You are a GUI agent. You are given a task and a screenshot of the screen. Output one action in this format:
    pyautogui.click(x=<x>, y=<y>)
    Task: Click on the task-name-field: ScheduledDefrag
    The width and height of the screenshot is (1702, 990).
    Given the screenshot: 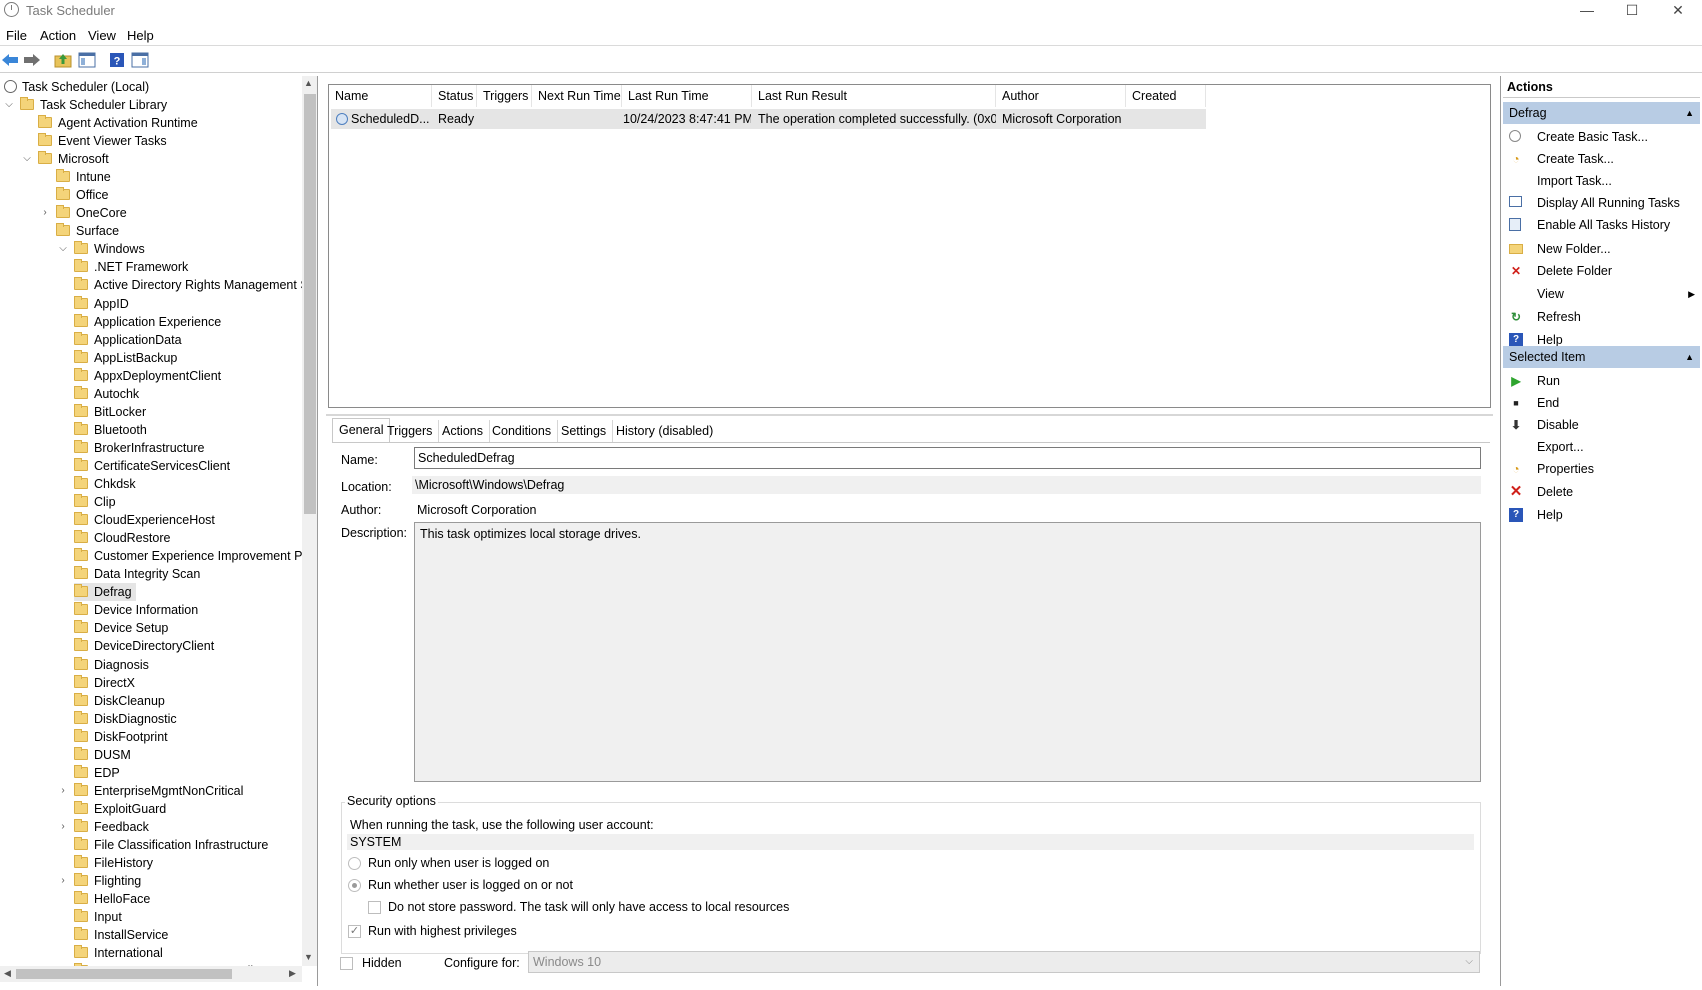 What is the action you would take?
    pyautogui.click(x=947, y=458)
    